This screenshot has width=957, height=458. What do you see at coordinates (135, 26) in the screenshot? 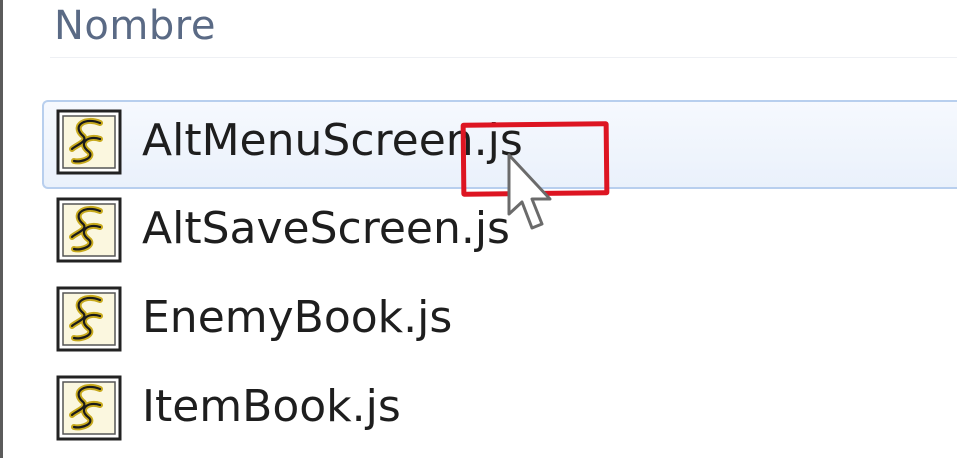
I see `name-column-label: Nombre` at bounding box center [135, 26].